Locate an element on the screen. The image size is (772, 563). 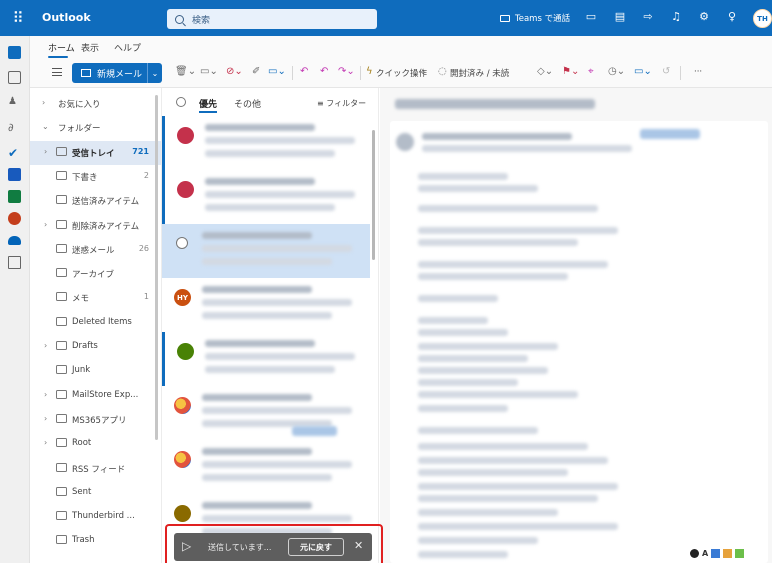
reply-icon: ↶ is located at coordinates (304, 71).